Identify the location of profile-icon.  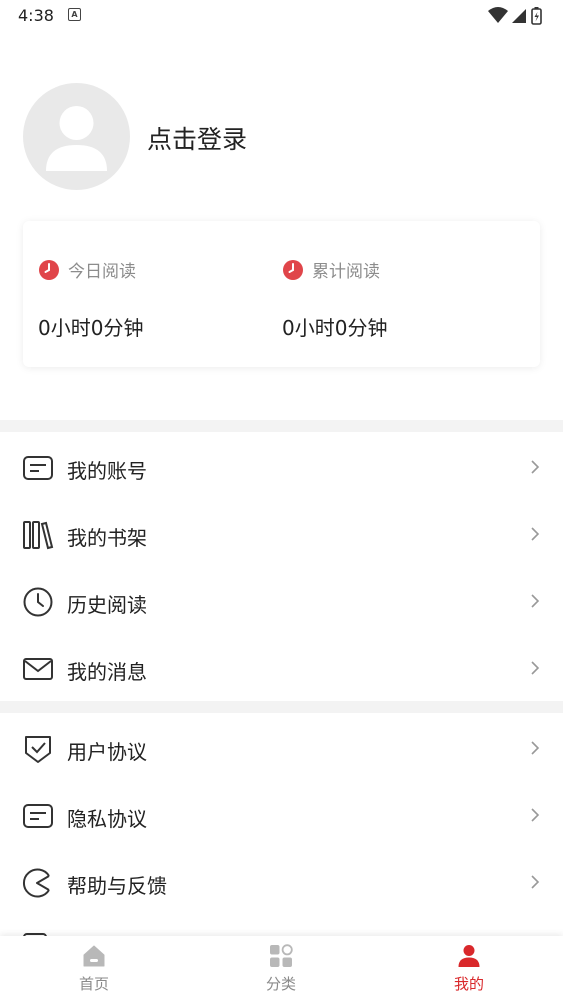
(469, 956).